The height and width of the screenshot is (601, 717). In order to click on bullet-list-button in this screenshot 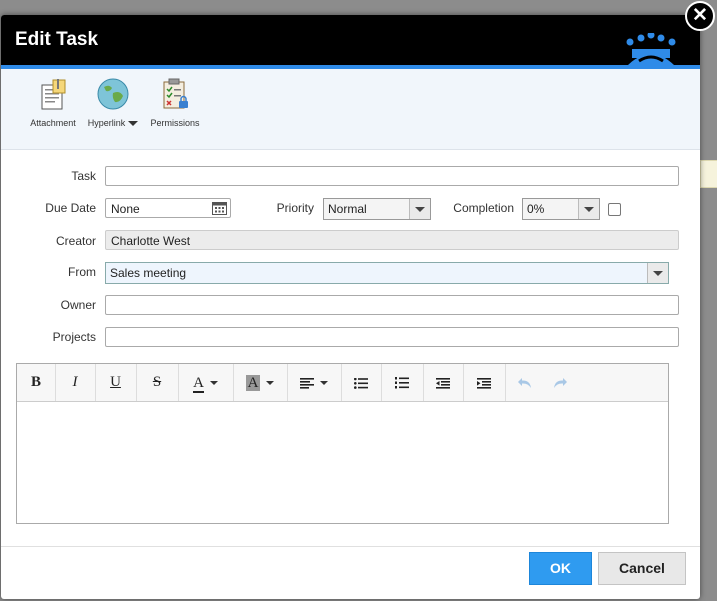, I will do `click(361, 382)`.